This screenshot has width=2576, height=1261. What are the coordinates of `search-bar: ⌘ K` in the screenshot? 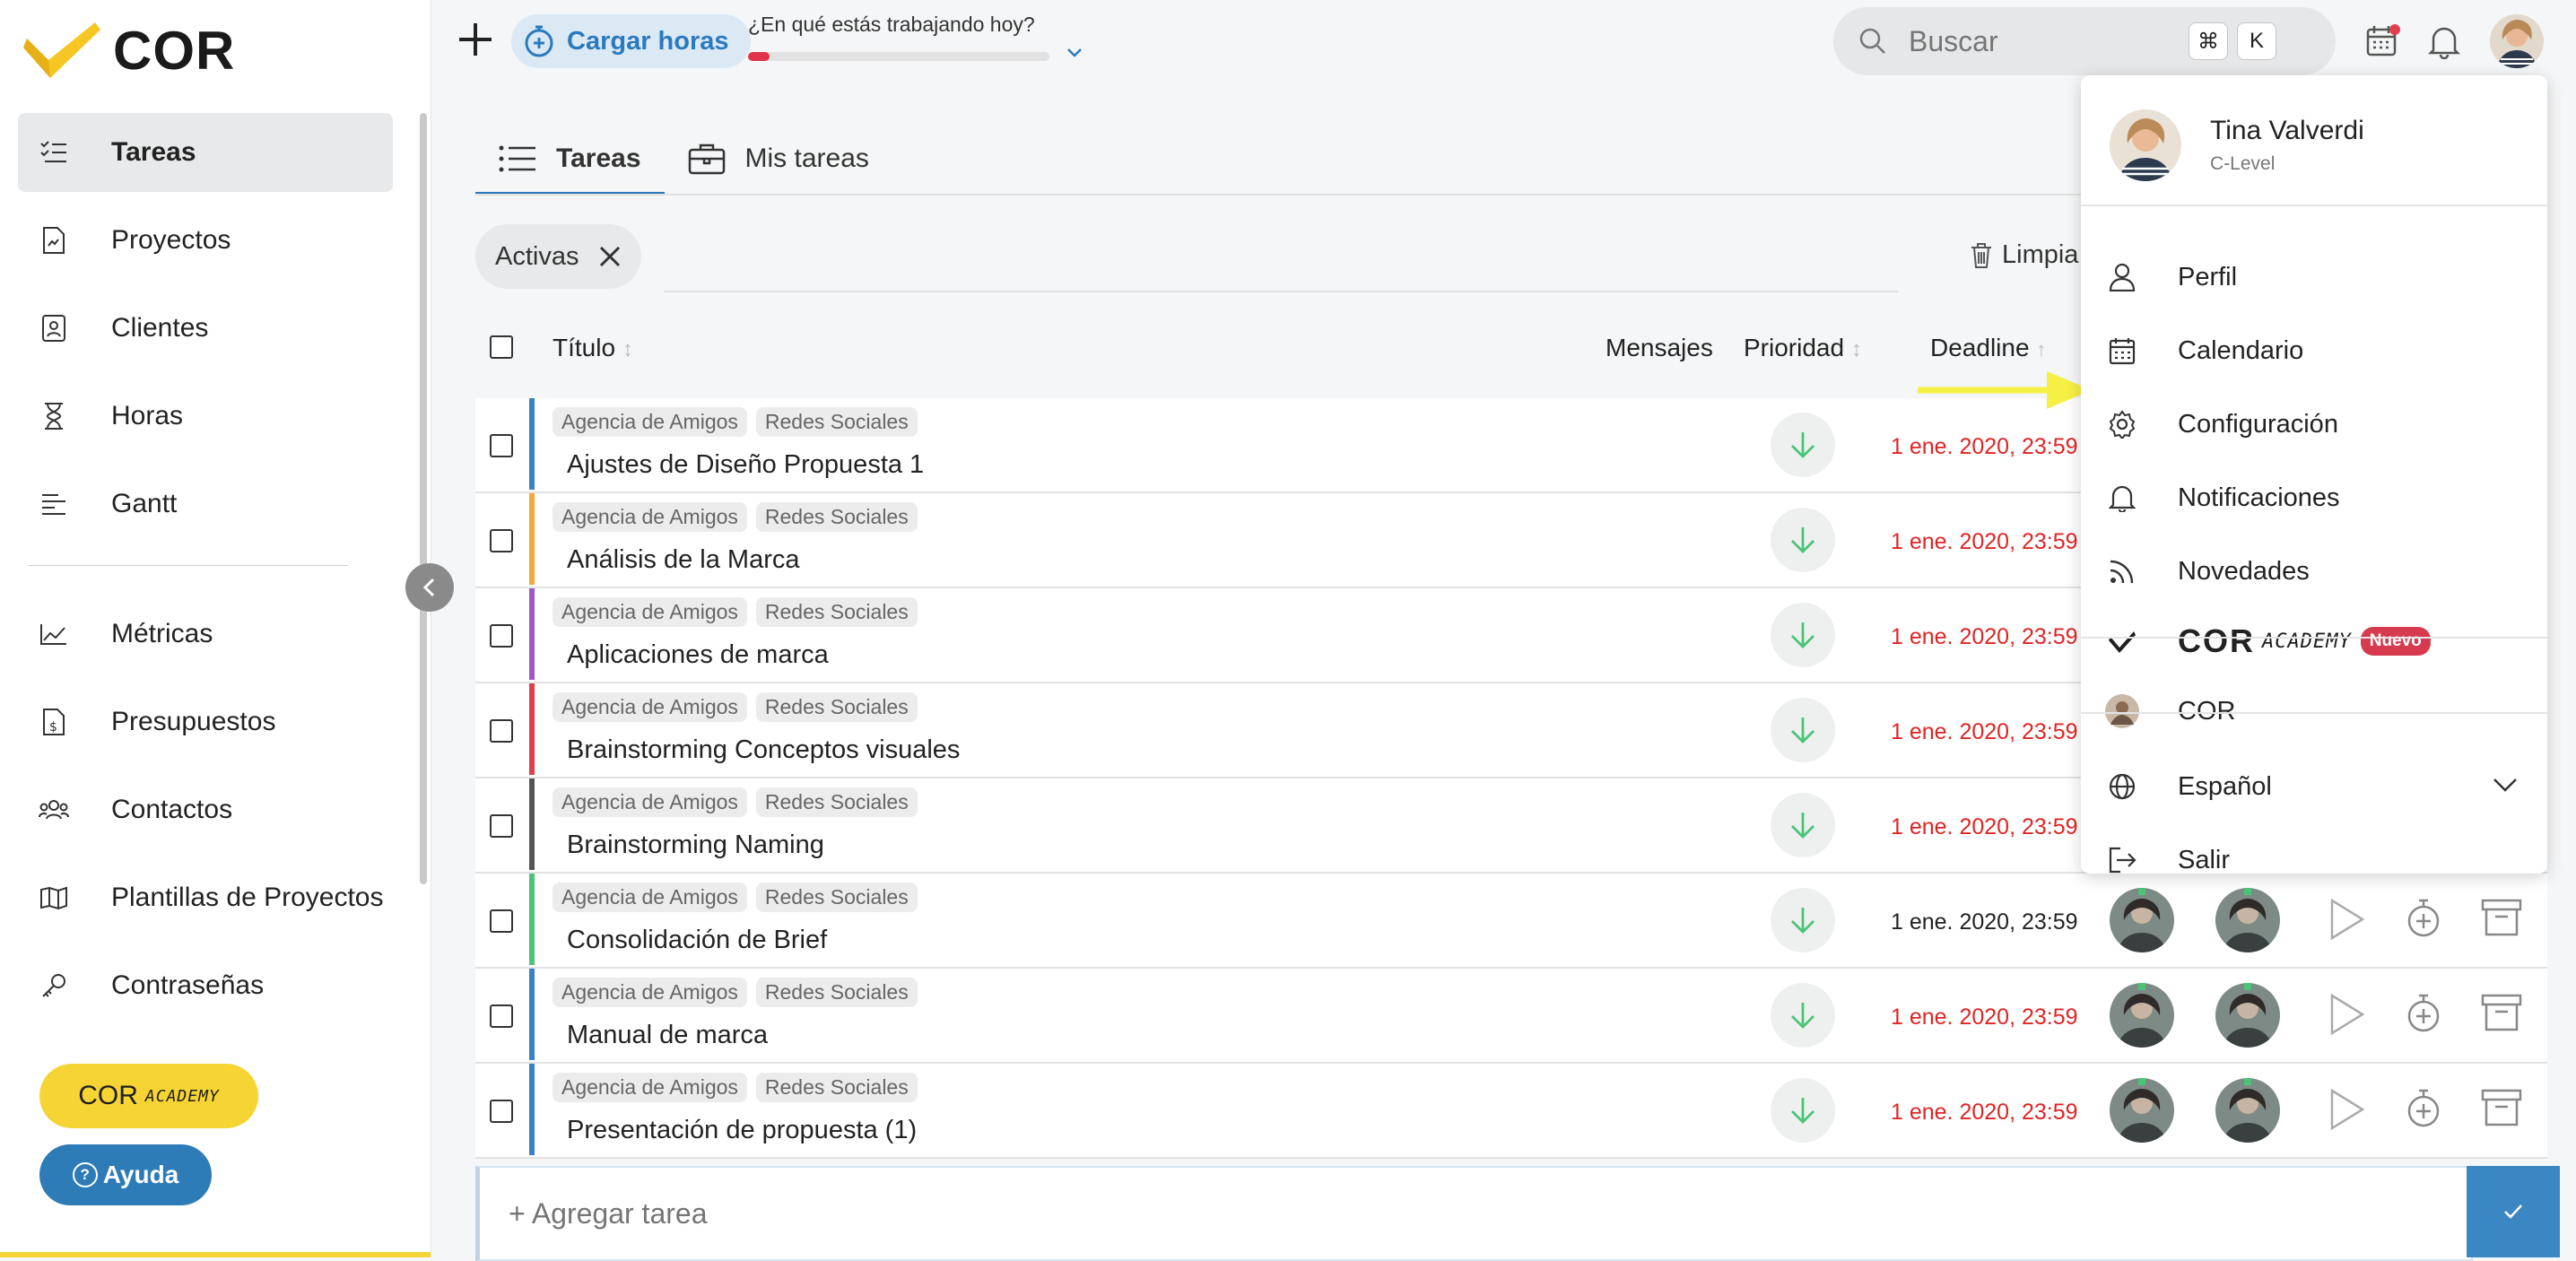 It's located at (2084, 41).